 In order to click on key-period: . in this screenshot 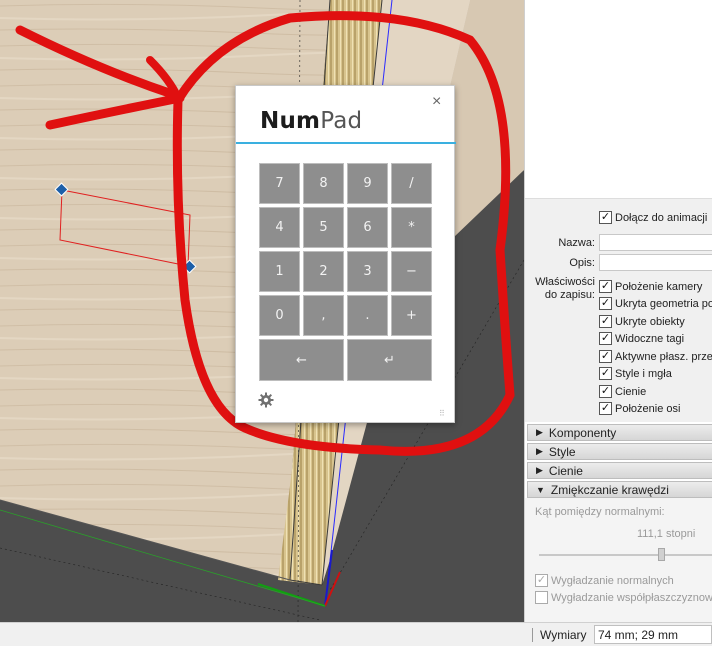, I will do `click(367, 315)`.